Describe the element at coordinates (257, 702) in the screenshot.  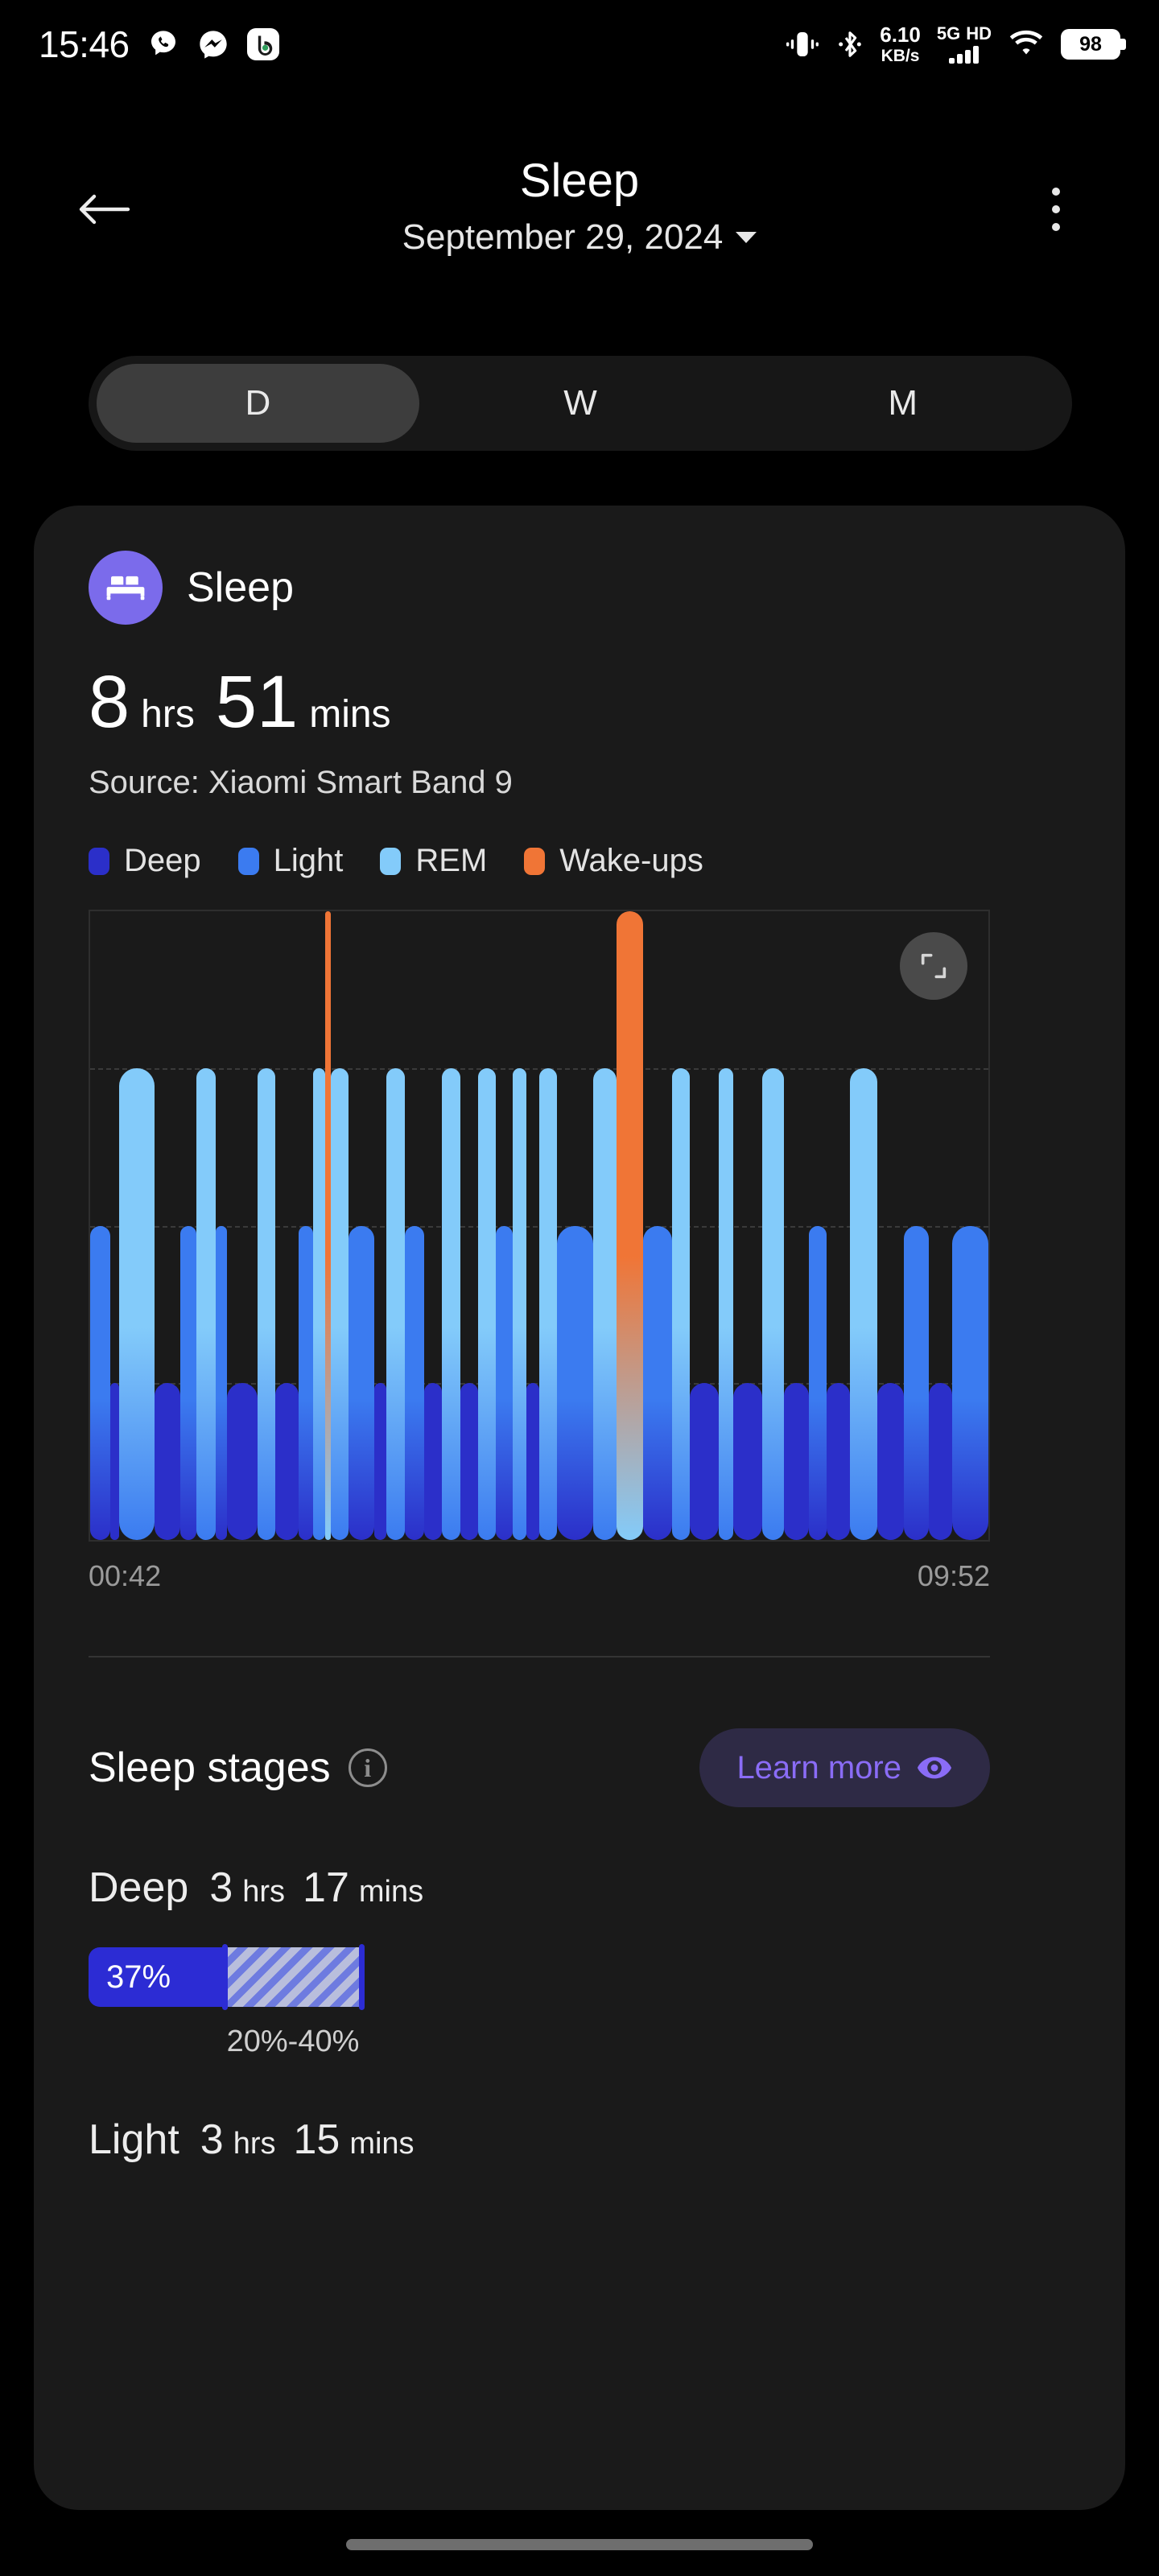
I see `duration-minutes: 51` at that location.